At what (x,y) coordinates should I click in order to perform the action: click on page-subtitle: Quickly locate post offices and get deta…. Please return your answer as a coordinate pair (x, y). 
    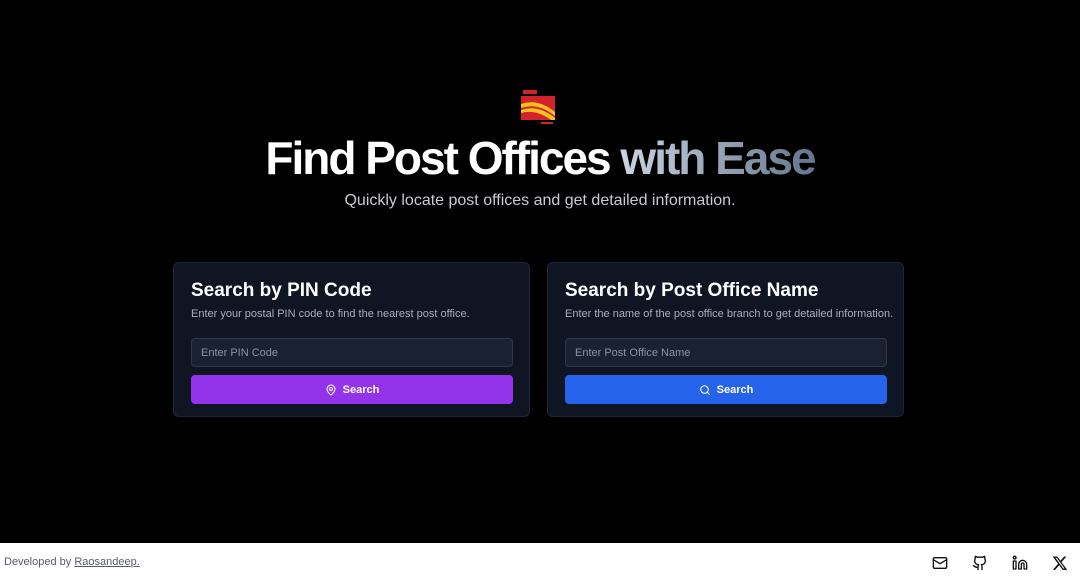
    Looking at the image, I should click on (540, 200).